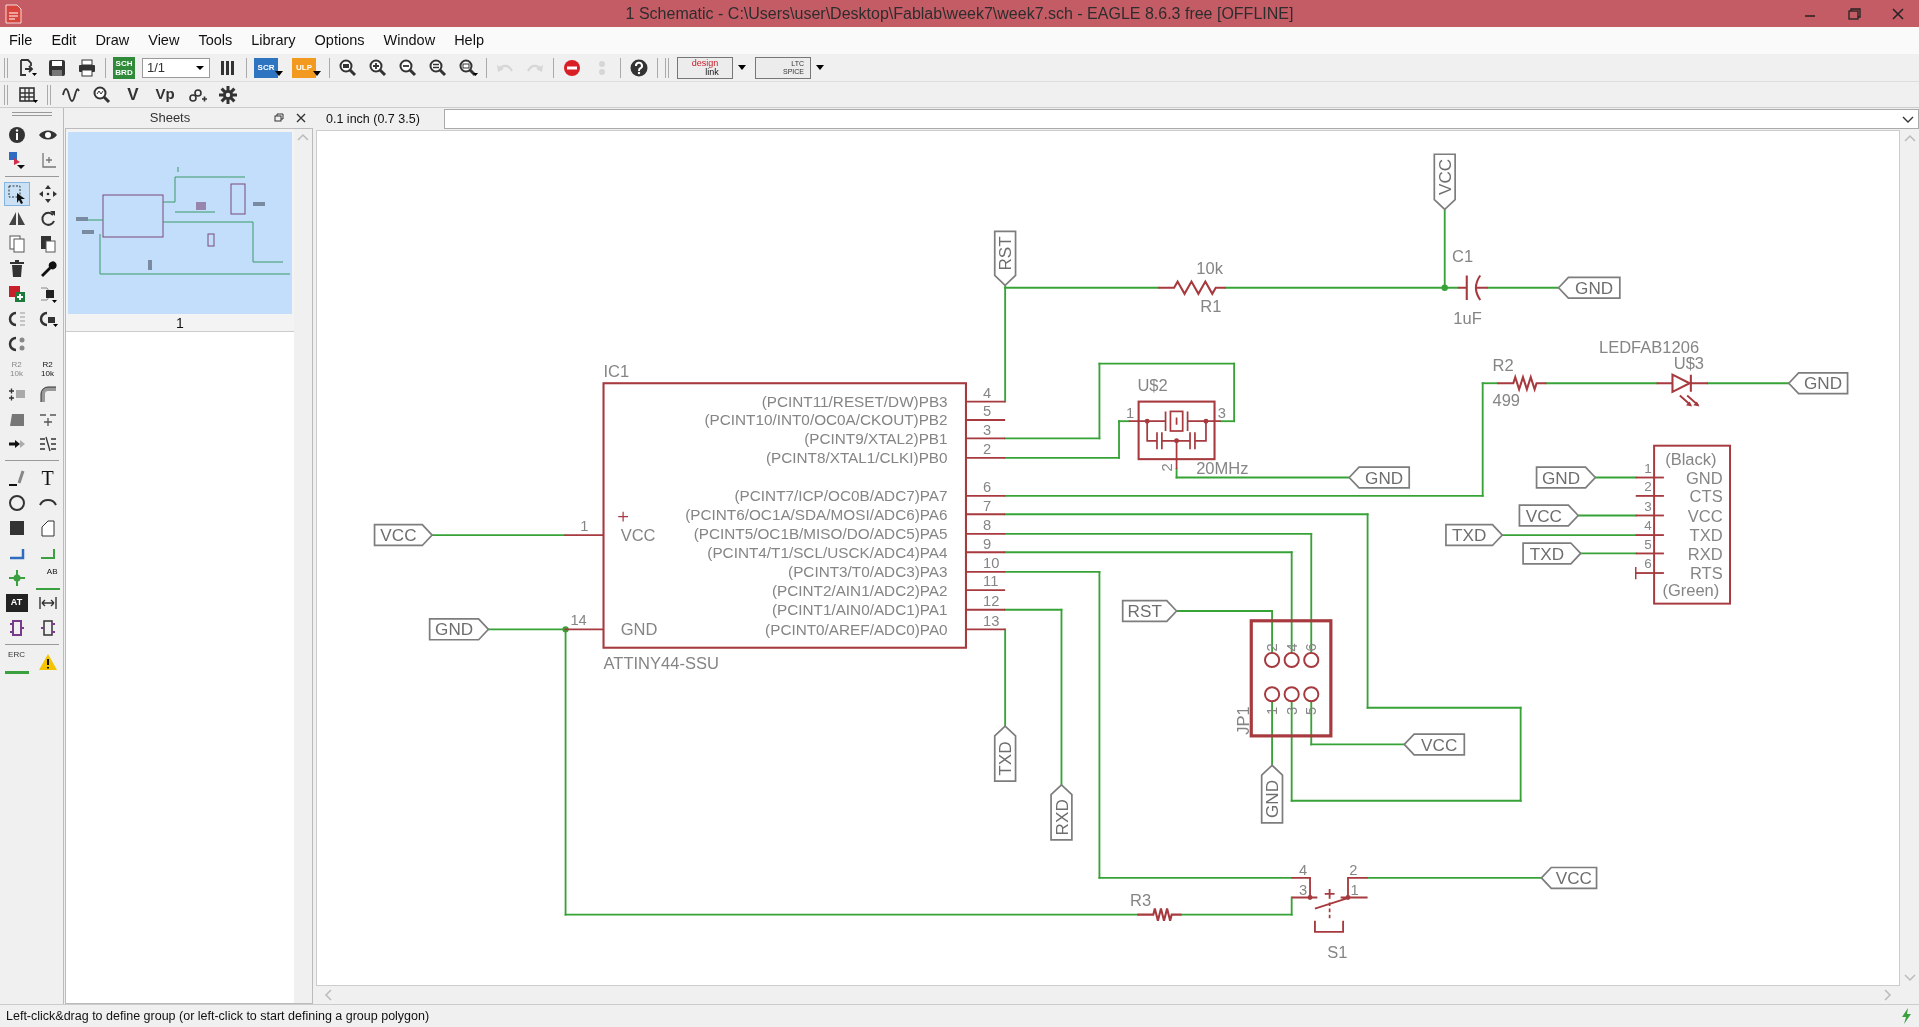 This screenshot has height=1027, width=1919. Describe the element at coordinates (856, 458) in the screenshot. I see `pin-name: (PCINT8/XTAL1/CLKI)PB0` at that location.